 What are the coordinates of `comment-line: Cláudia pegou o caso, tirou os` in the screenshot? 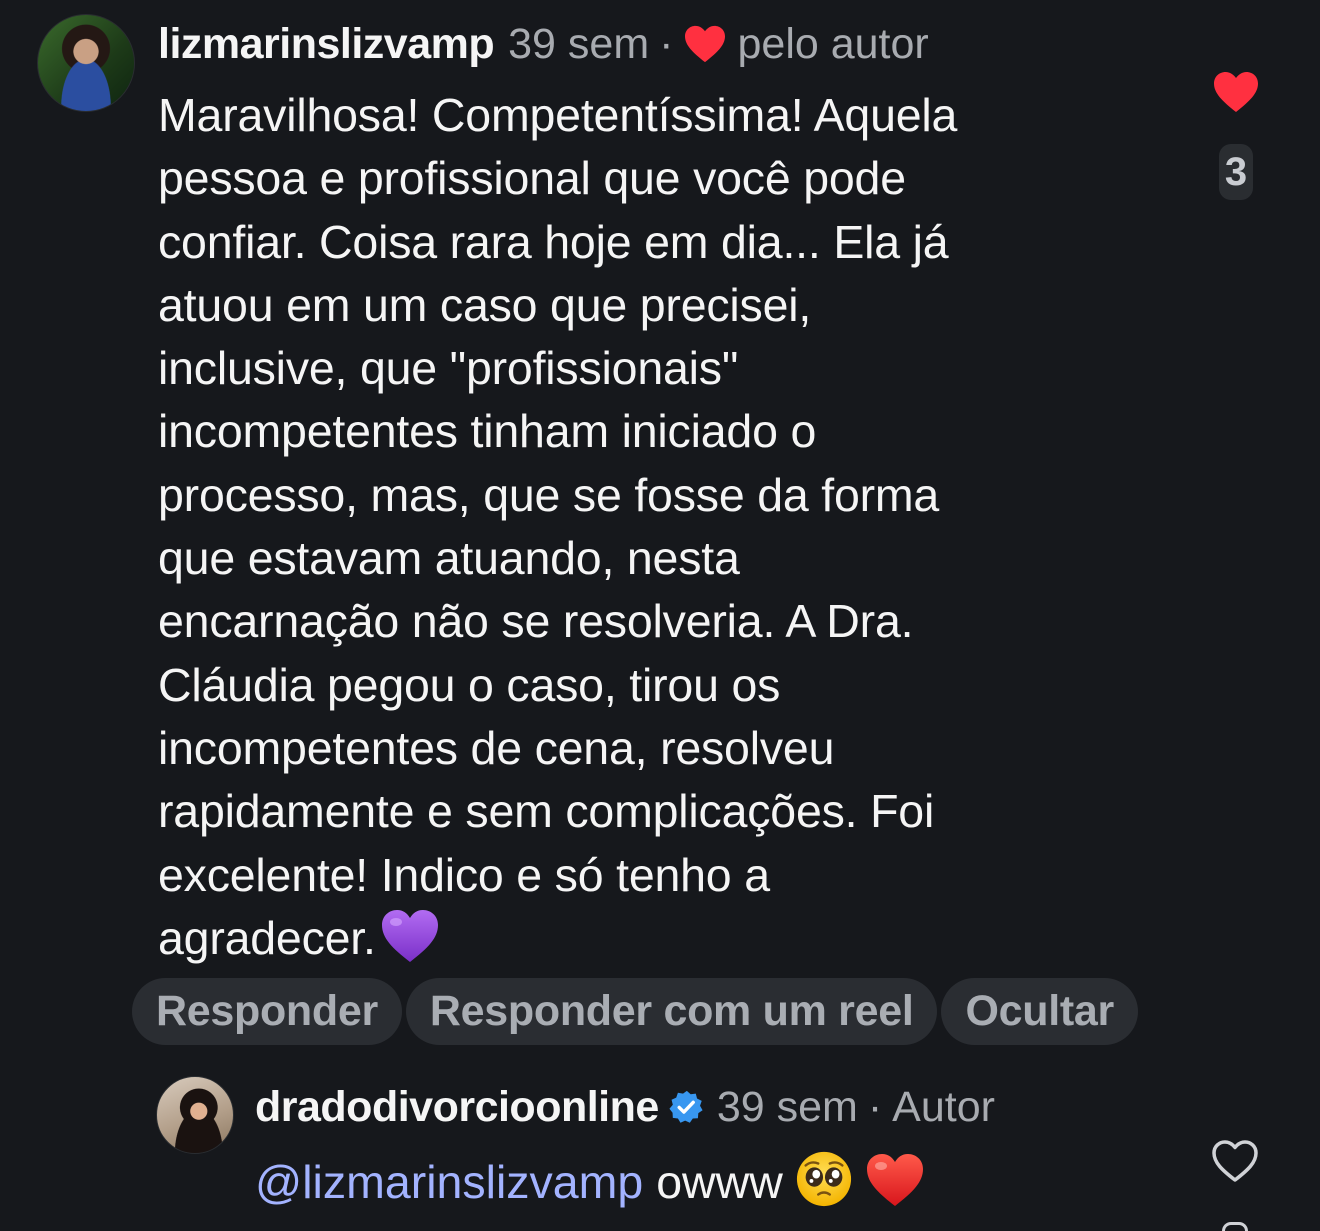 It's located at (469, 684).